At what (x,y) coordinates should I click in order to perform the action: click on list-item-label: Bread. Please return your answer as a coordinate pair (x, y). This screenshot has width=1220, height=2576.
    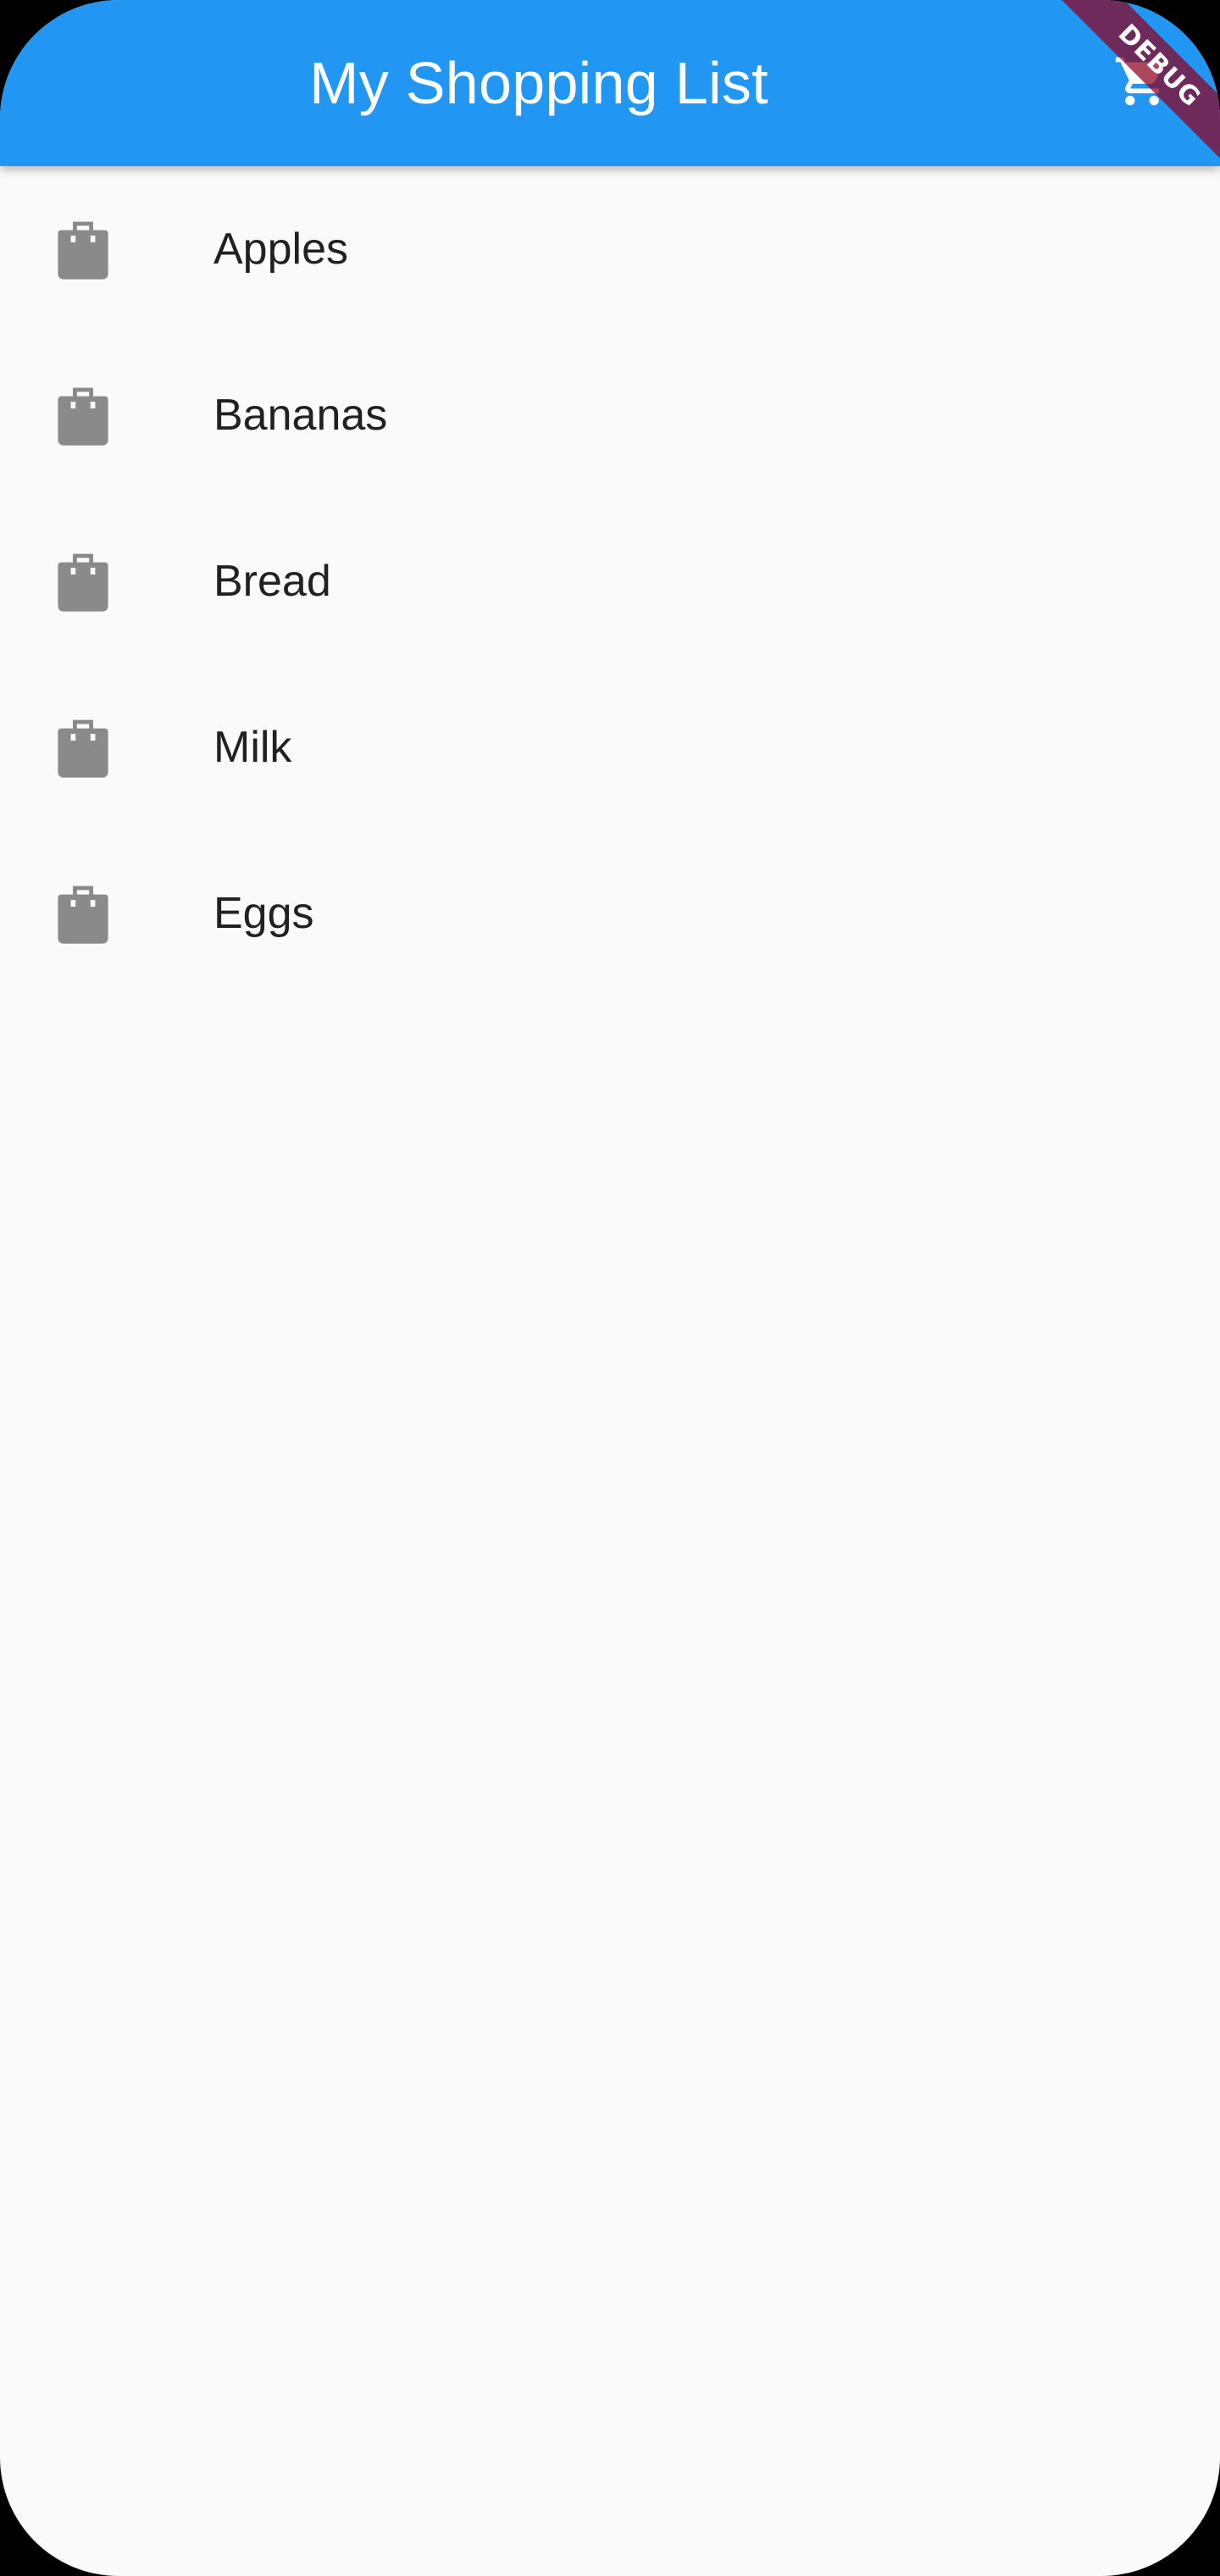
    Looking at the image, I should click on (272, 581).